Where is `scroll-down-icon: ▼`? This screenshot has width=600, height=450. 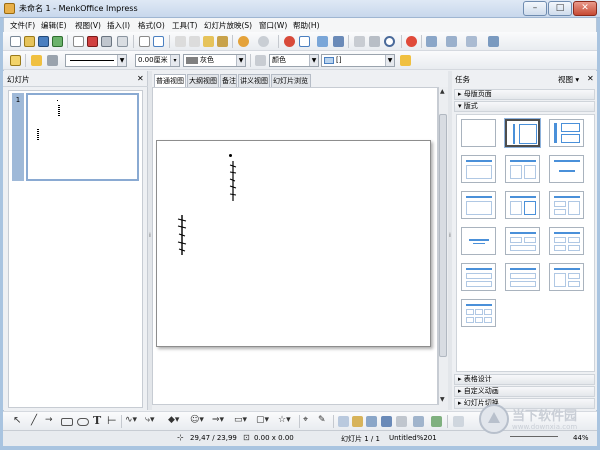 scroll-down-icon: ▼ is located at coordinates (442, 399).